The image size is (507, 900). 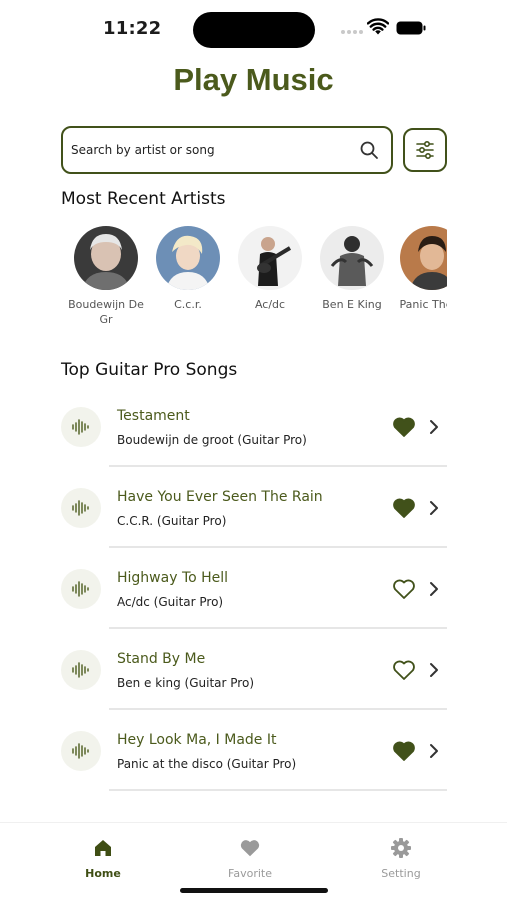 I want to click on gear-icon, so click(x=401, y=848).